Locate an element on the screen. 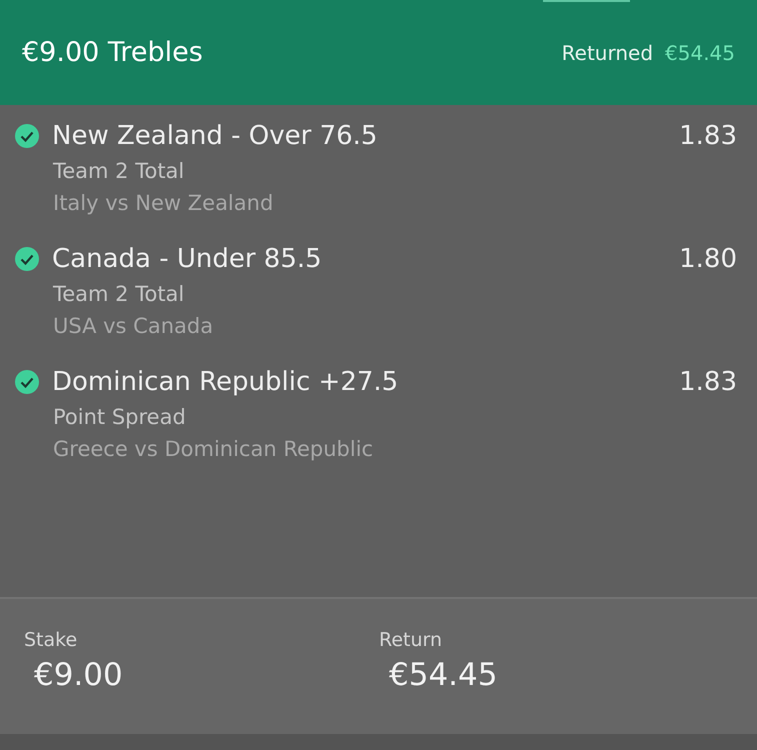  selection-name: Dominican Republic +27.5 is located at coordinates (226, 382).